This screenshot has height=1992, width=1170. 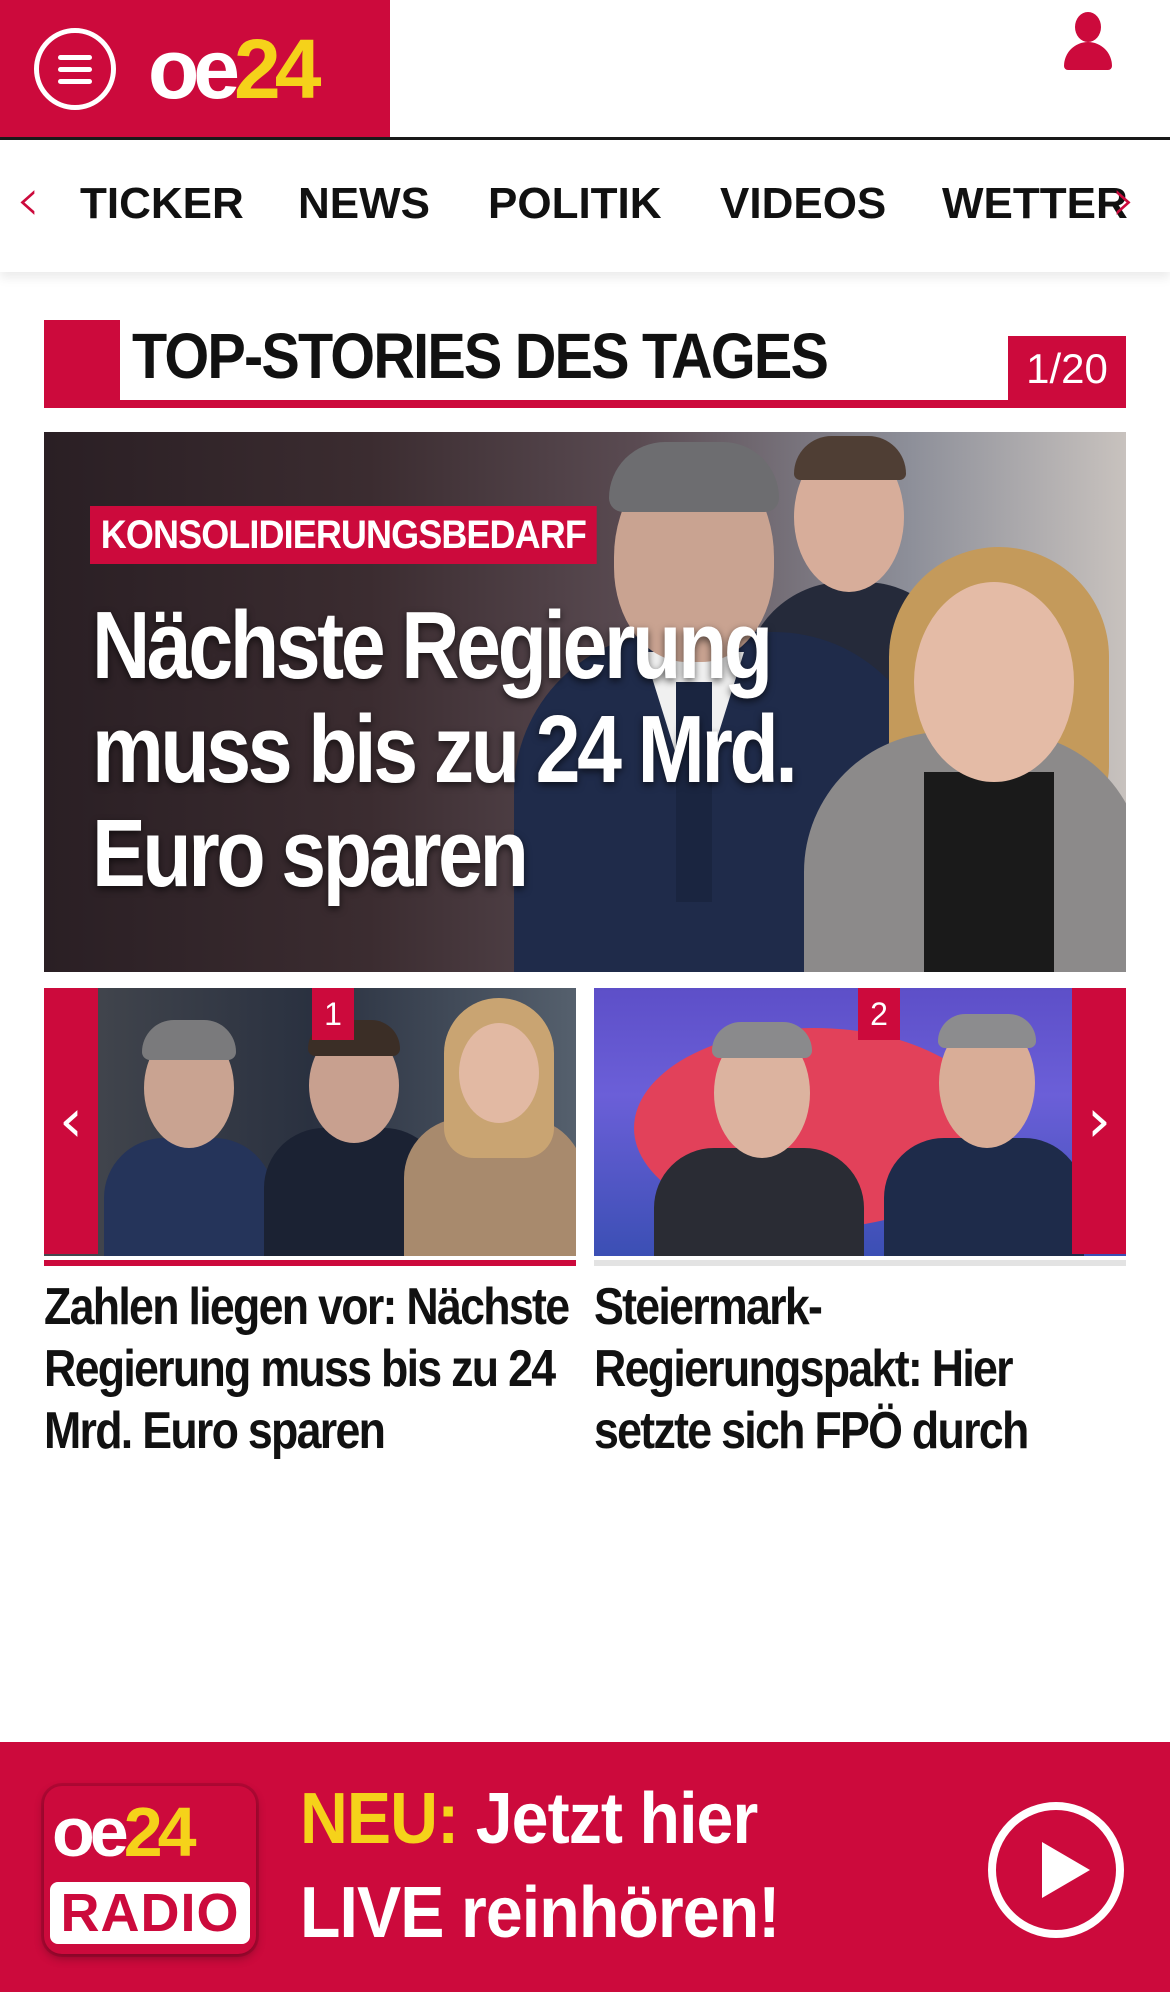 I want to click on hamburger-menu-icon, so click(x=75, y=69).